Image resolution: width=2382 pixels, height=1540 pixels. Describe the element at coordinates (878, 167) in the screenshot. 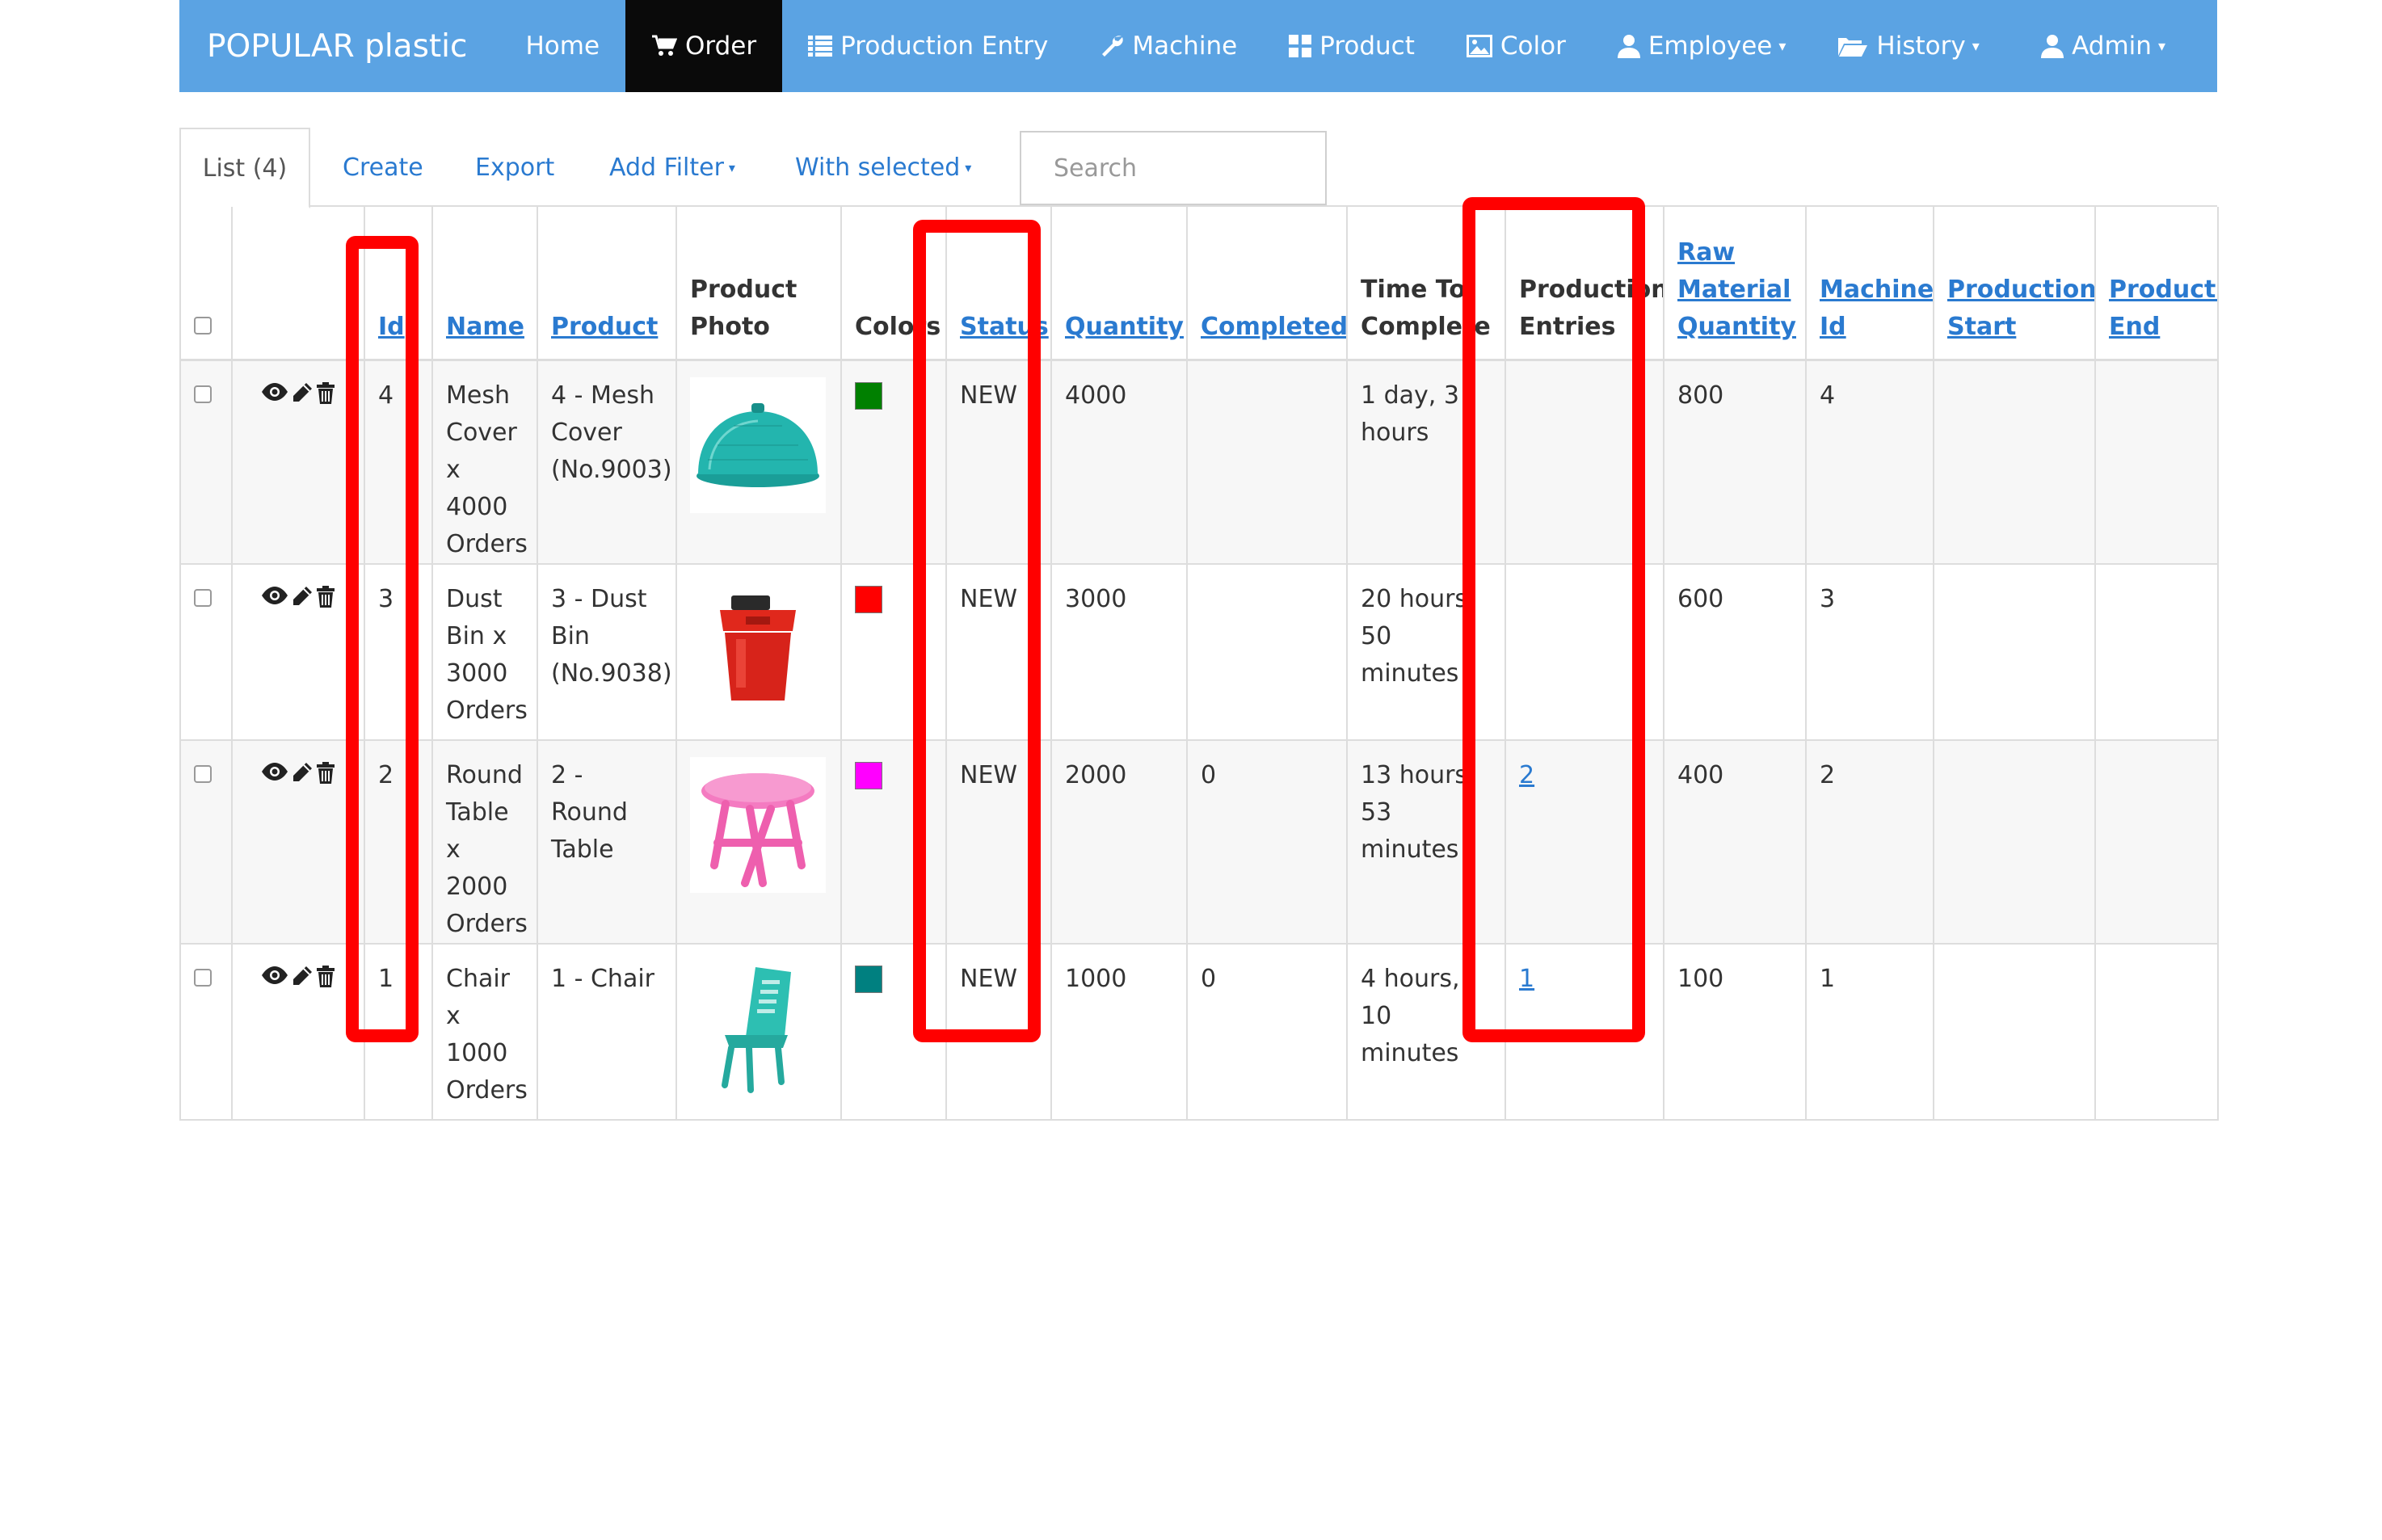

I see `with-selected-label: With selected` at that location.